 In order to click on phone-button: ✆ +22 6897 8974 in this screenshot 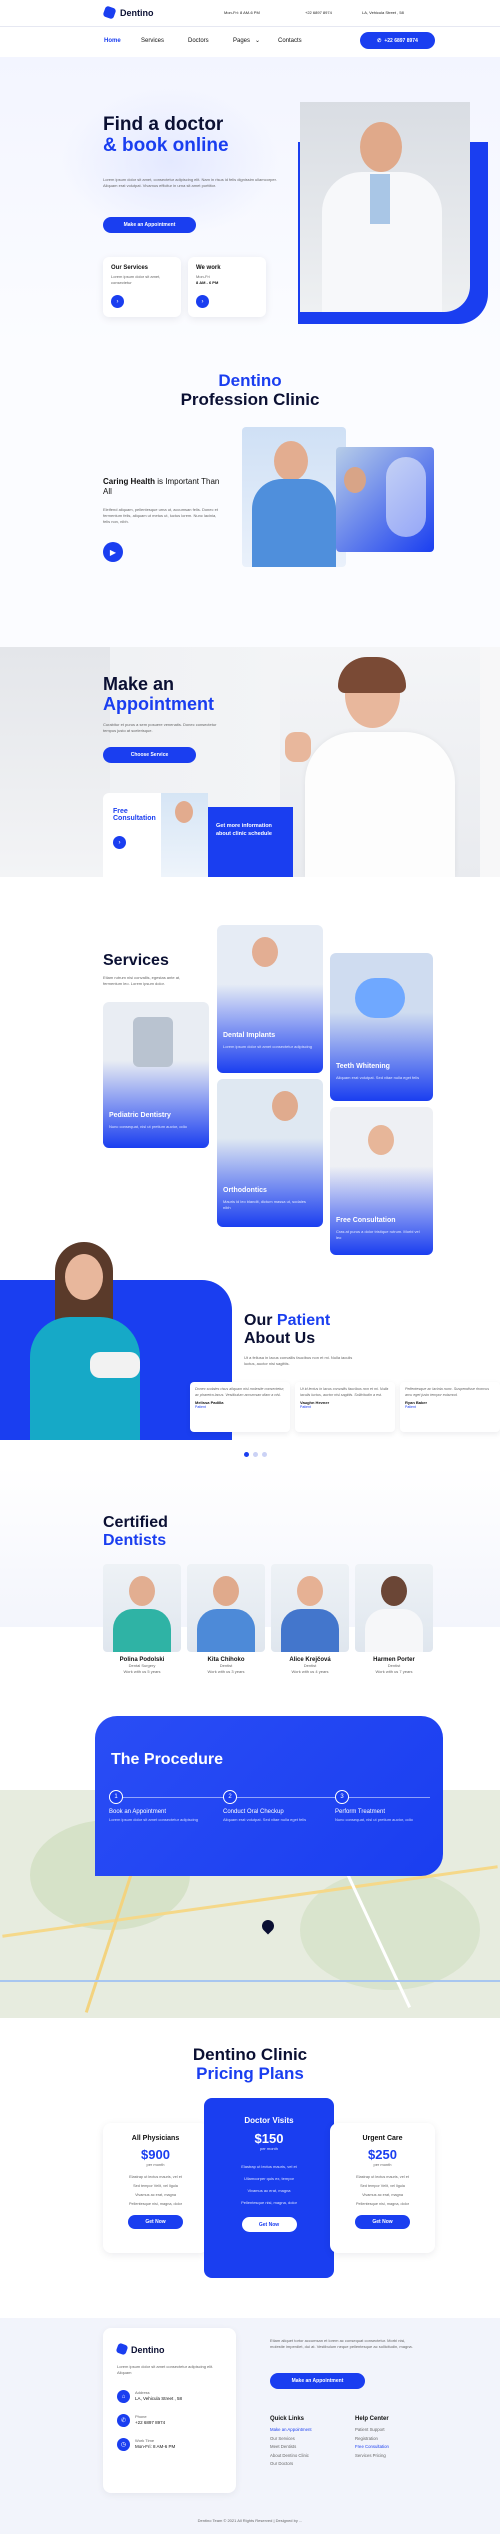, I will do `click(397, 40)`.